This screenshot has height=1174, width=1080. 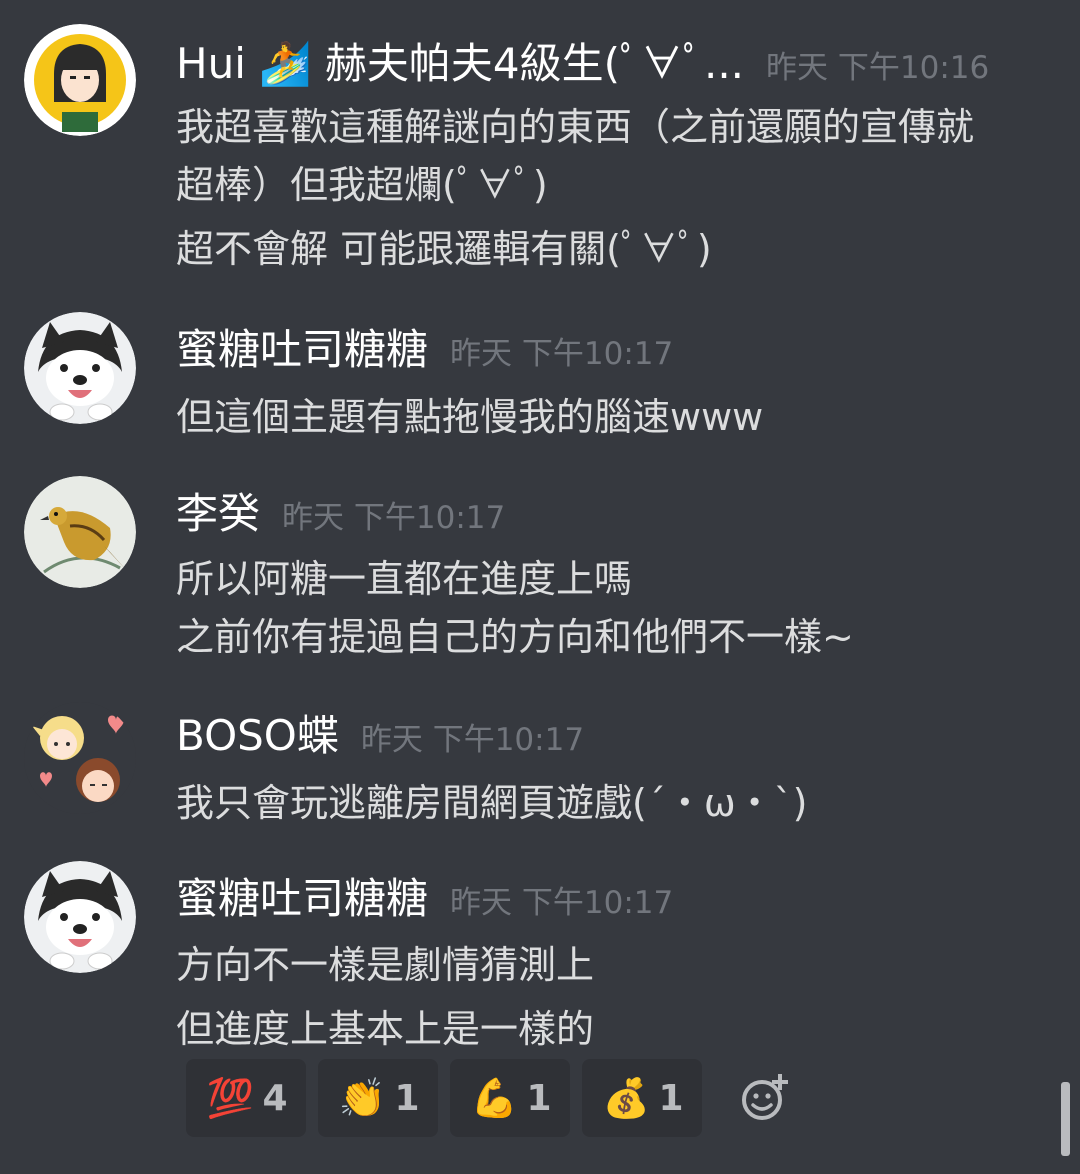 I want to click on message-header: BOSO蝶 昨天 下午10:17, so click(x=380, y=732).